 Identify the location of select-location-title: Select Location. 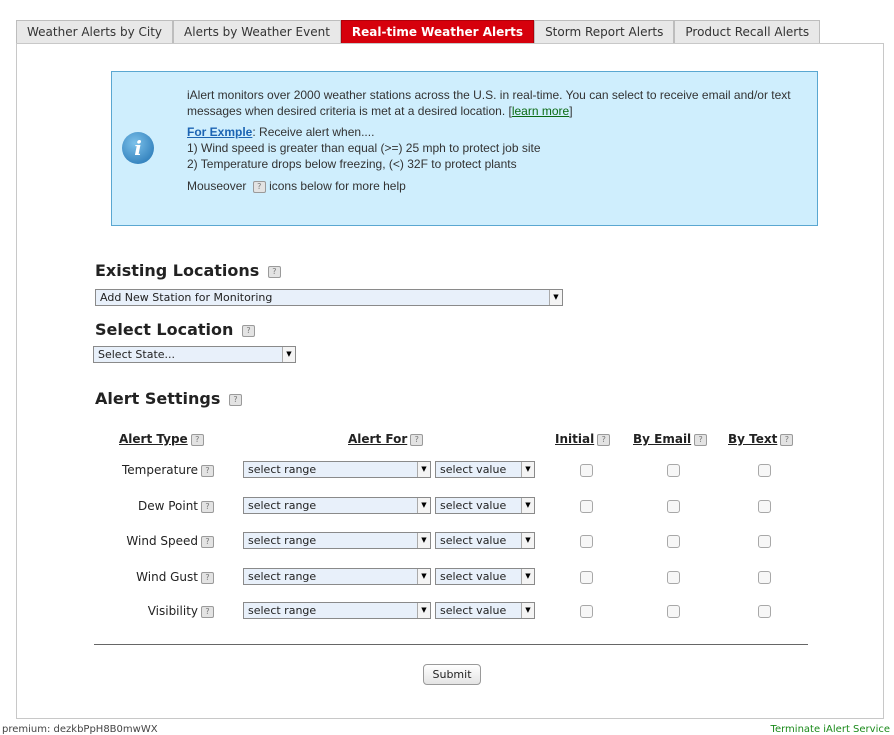
(164, 329).